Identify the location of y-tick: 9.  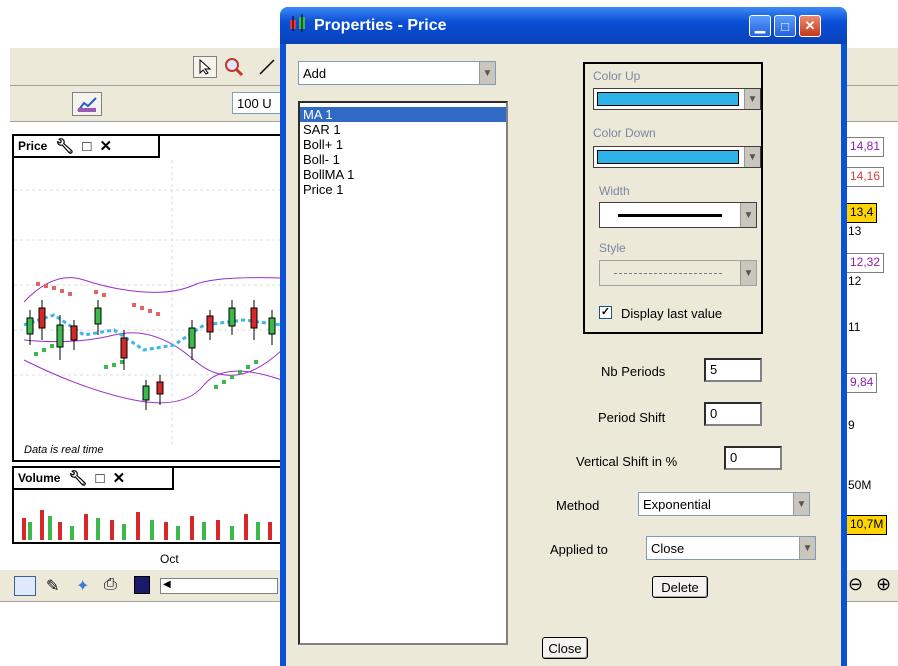
(851, 425).